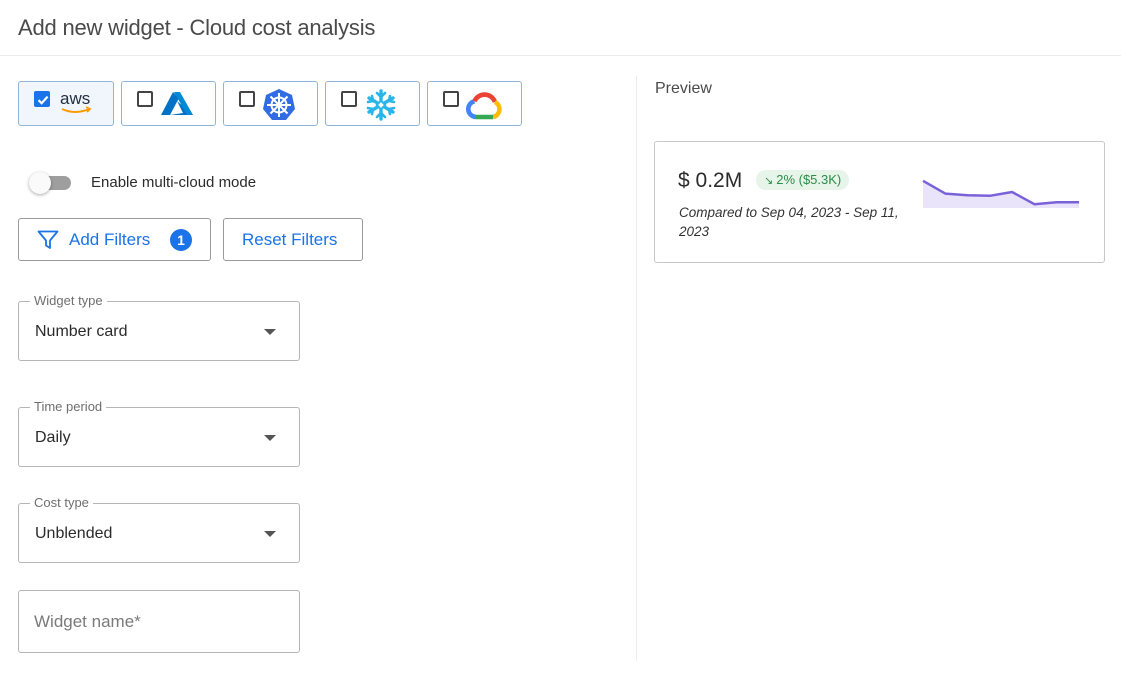 The height and width of the screenshot is (675, 1121). What do you see at coordinates (42, 99) in the screenshot?
I see `checkbox-checked-icon` at bounding box center [42, 99].